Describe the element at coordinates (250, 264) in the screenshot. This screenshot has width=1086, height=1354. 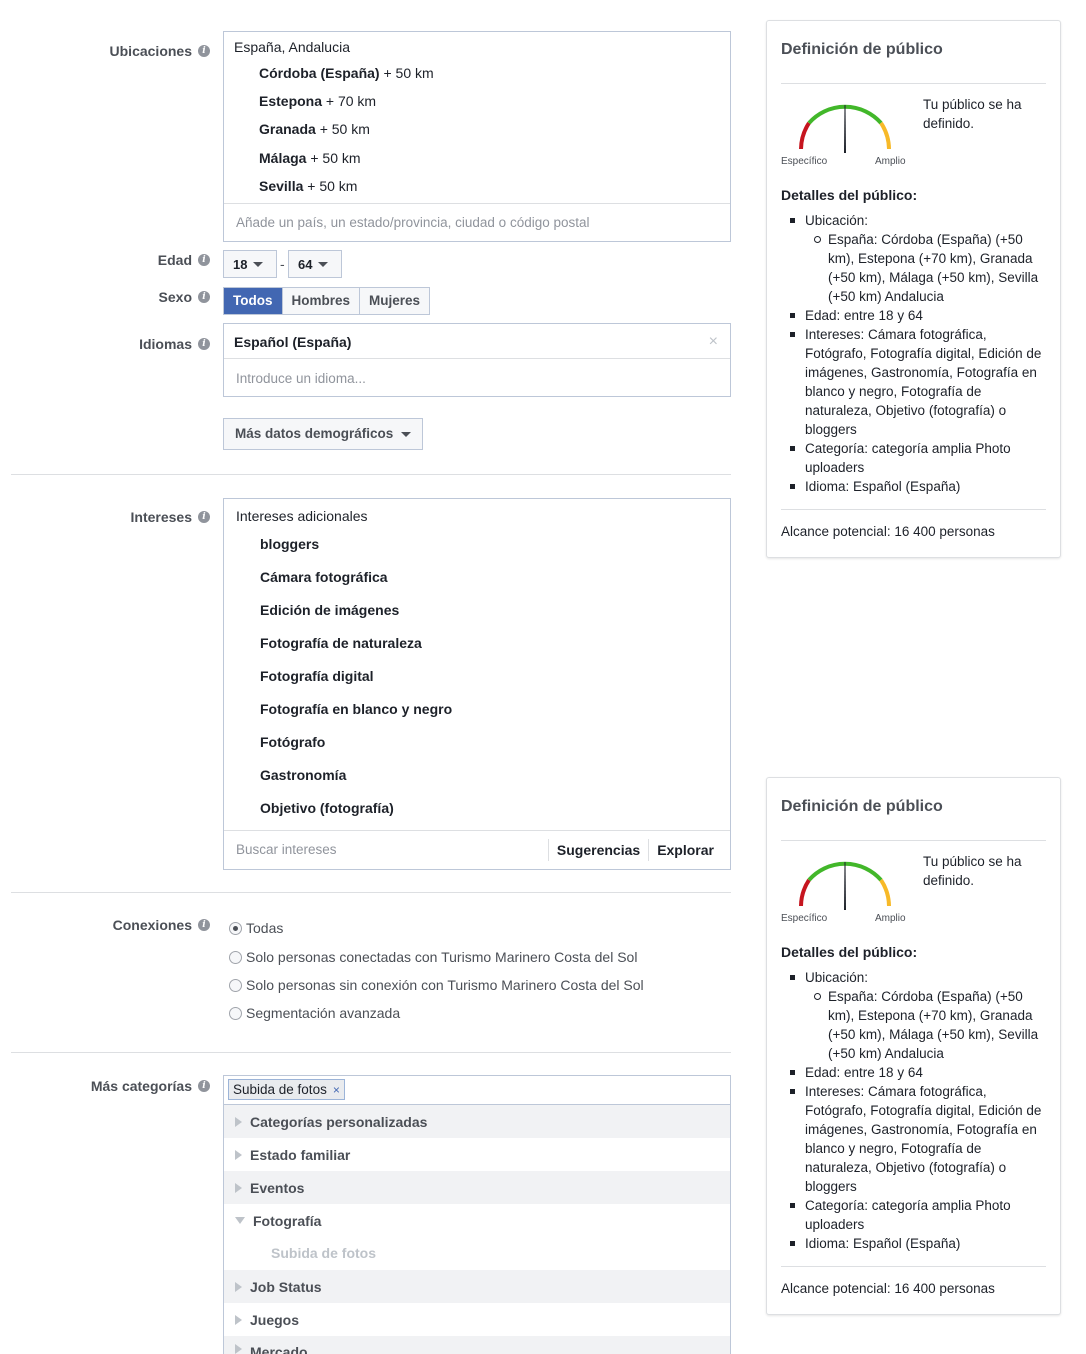
I see `age-min-select: 18` at that location.